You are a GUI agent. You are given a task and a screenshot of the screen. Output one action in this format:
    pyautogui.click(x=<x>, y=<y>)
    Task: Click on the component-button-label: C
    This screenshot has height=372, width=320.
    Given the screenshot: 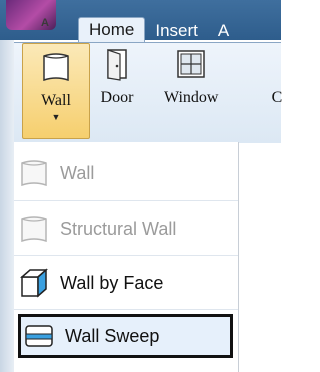 What is the action you would take?
    pyautogui.click(x=277, y=97)
    